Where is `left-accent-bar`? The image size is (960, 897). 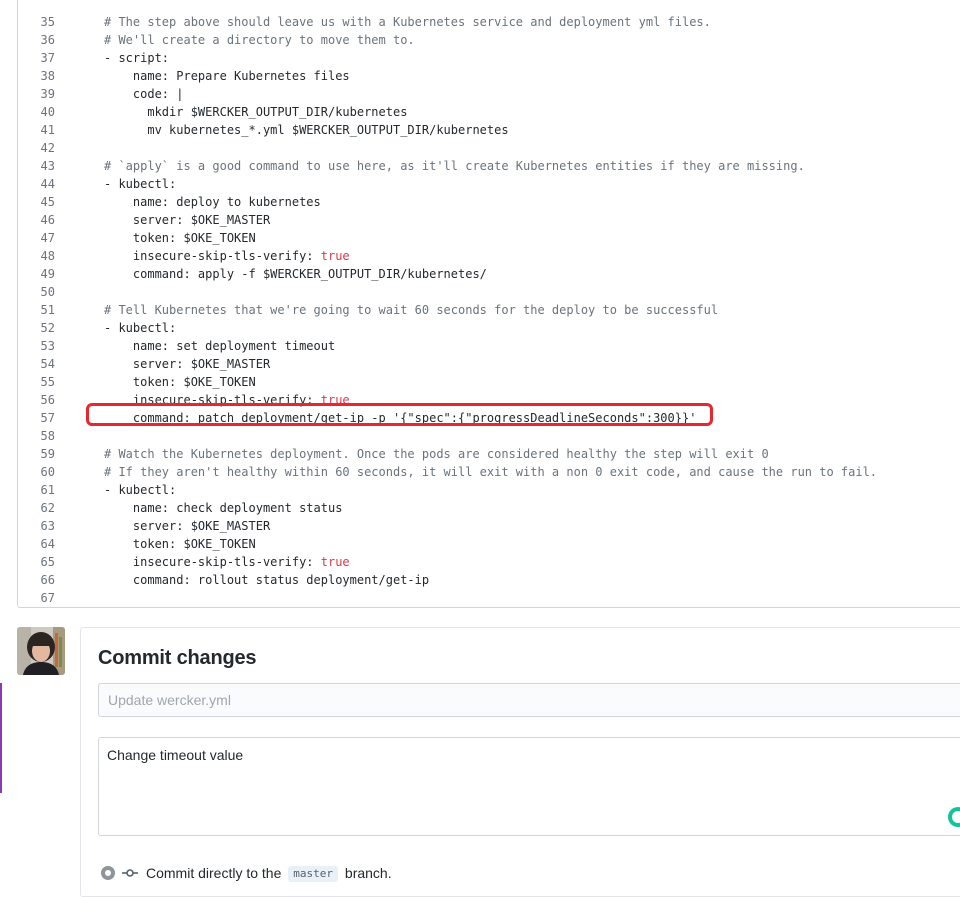 left-accent-bar is located at coordinates (1, 738).